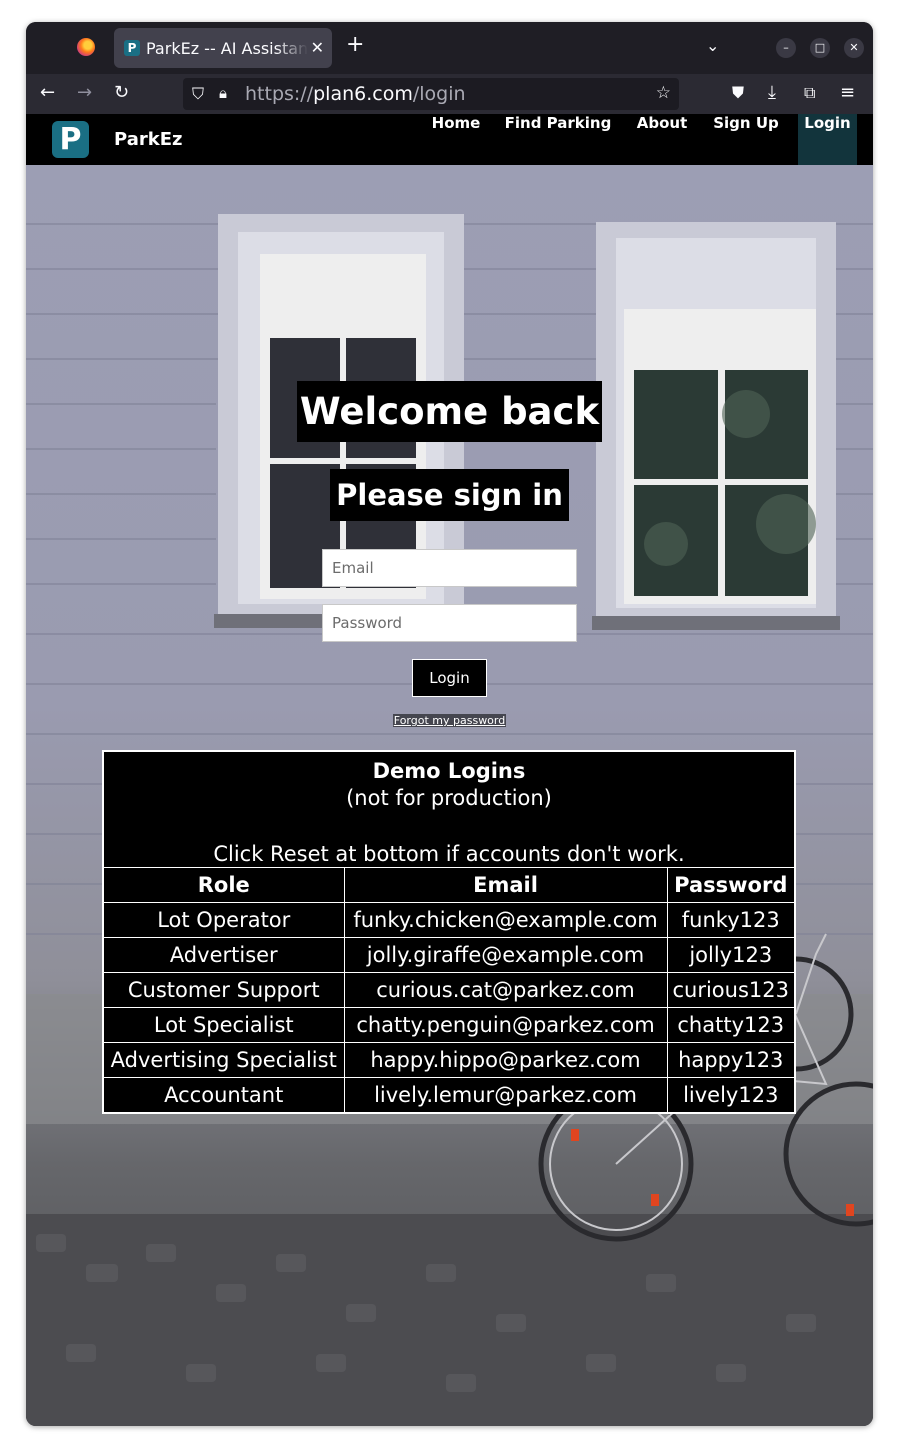 This screenshot has width=899, height=1455. What do you see at coordinates (505, 1025) in the screenshot?
I see `cell-email: chatty.penguin@parkez.com` at bounding box center [505, 1025].